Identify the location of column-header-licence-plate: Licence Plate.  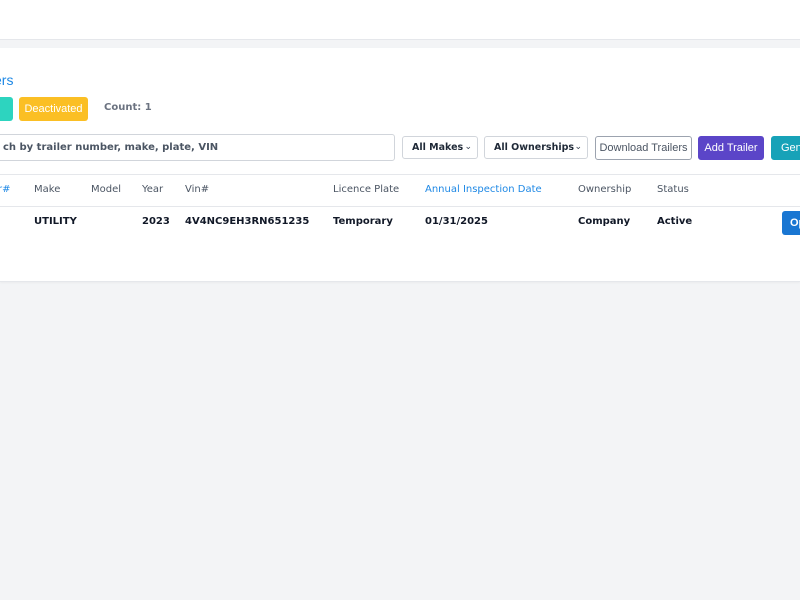
(366, 189).